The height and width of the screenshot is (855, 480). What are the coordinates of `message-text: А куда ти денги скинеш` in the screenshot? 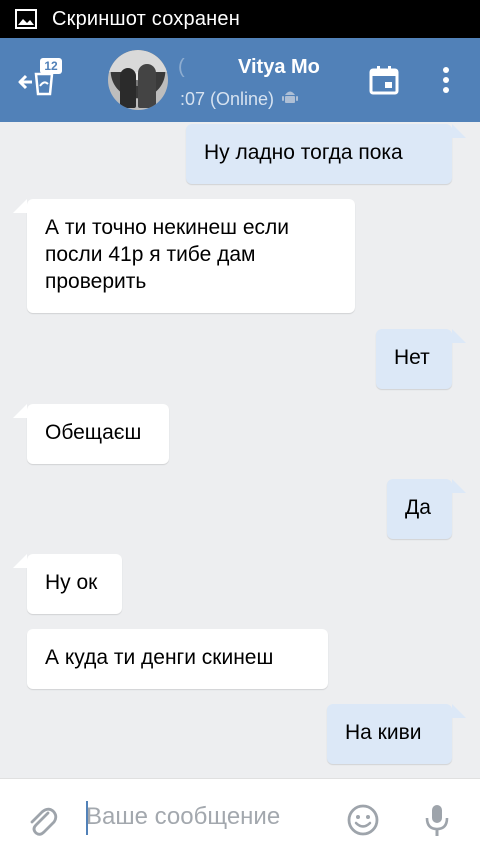 It's located at (159, 657).